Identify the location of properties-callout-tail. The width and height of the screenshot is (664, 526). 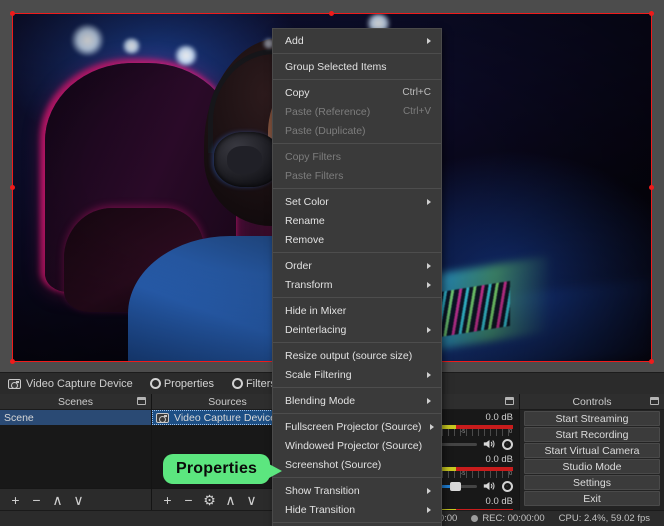
(276, 470).